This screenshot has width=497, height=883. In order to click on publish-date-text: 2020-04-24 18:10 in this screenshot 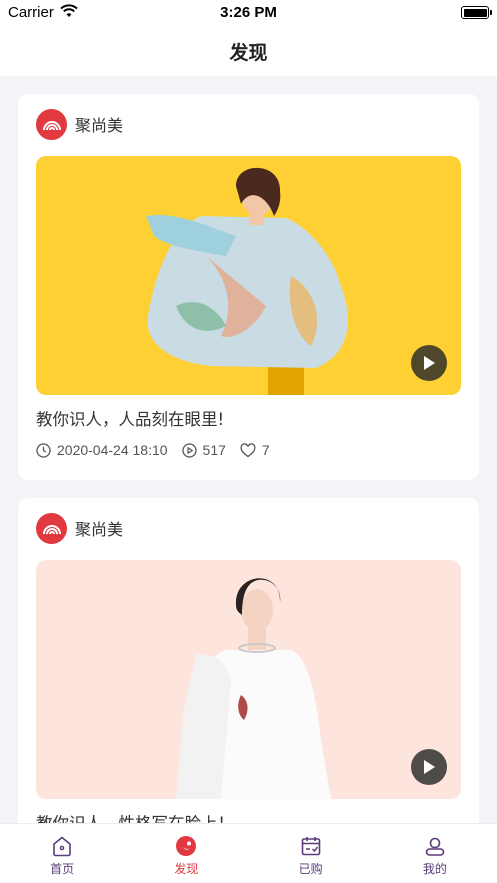, I will do `click(112, 450)`.